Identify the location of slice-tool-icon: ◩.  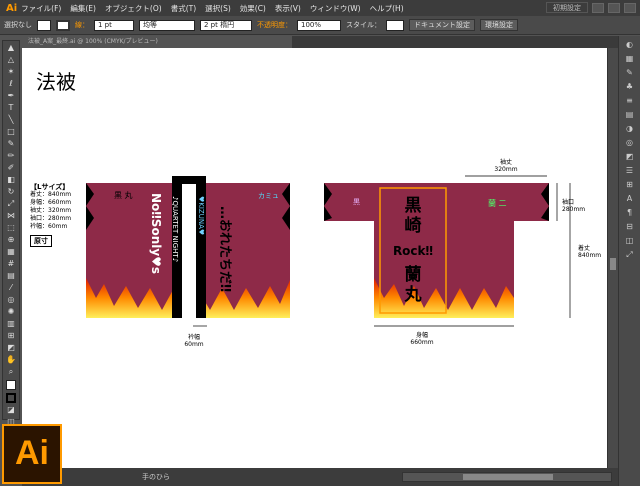
(11, 347).